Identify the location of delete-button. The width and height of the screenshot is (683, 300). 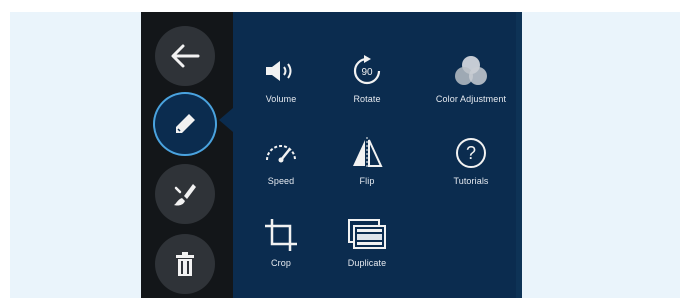
(185, 264).